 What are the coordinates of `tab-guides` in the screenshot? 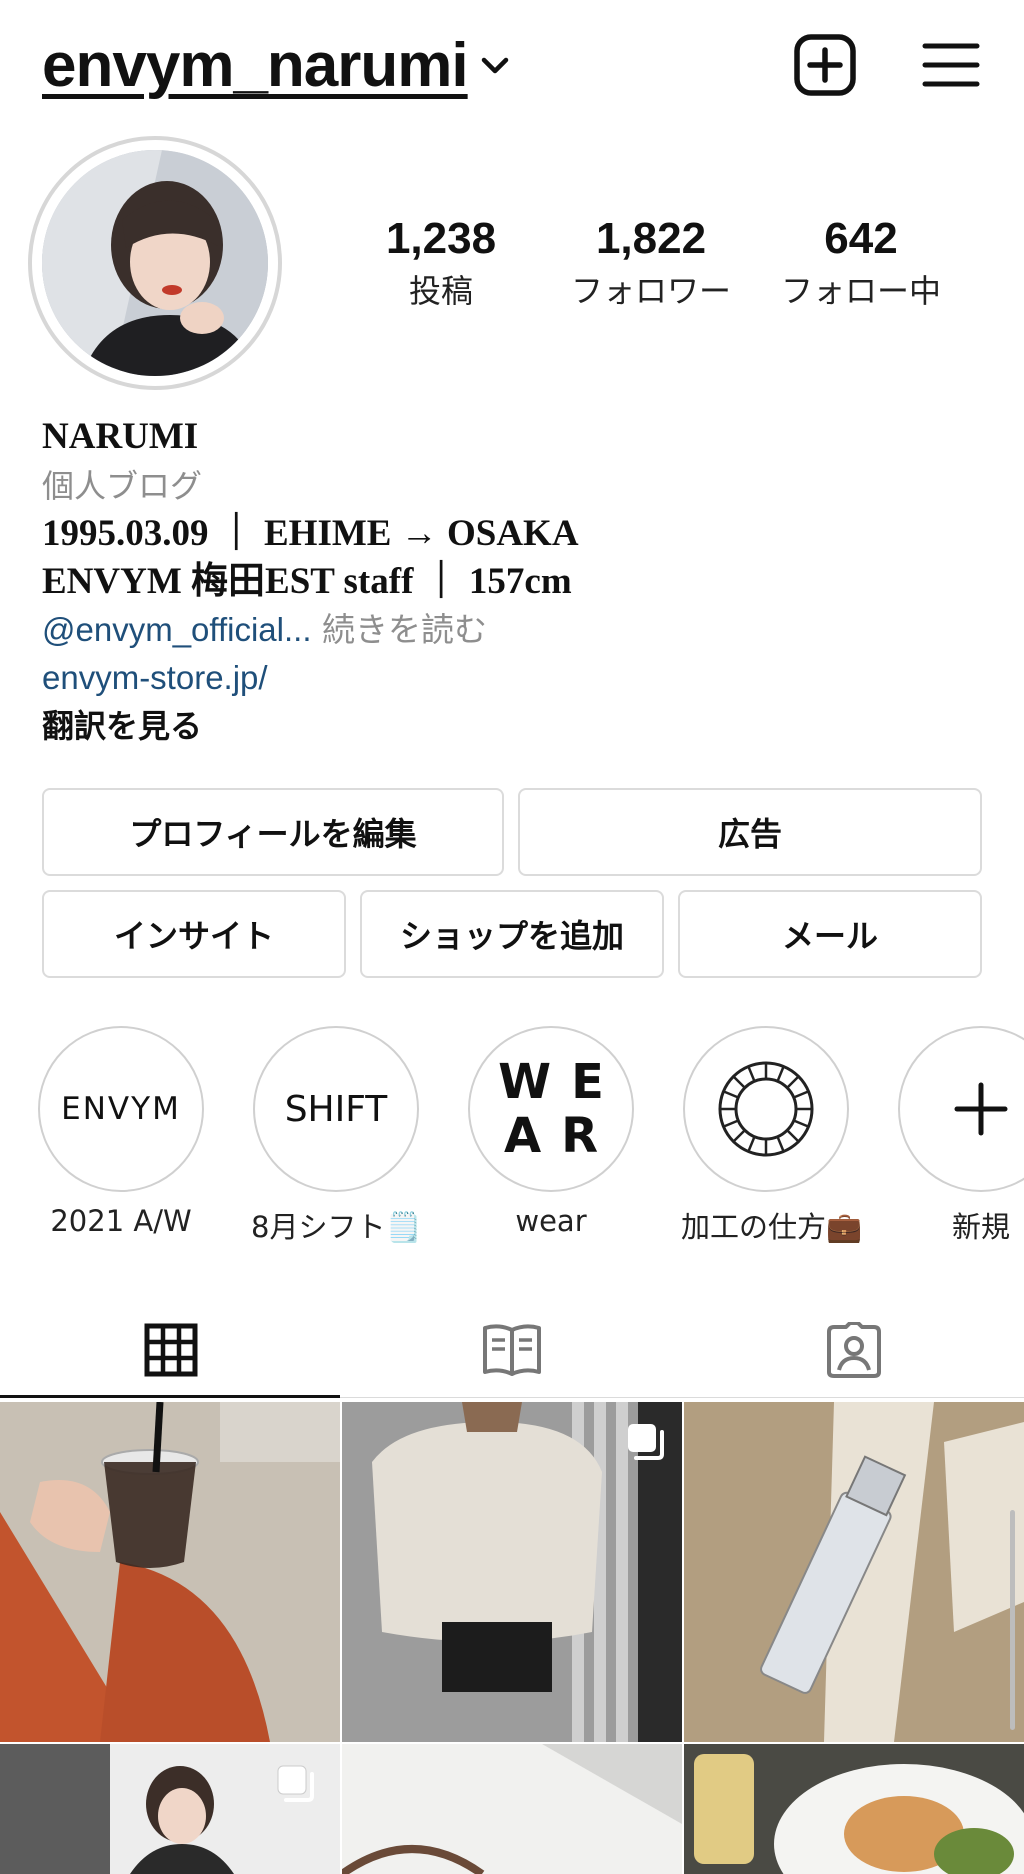 It's located at (512, 1350).